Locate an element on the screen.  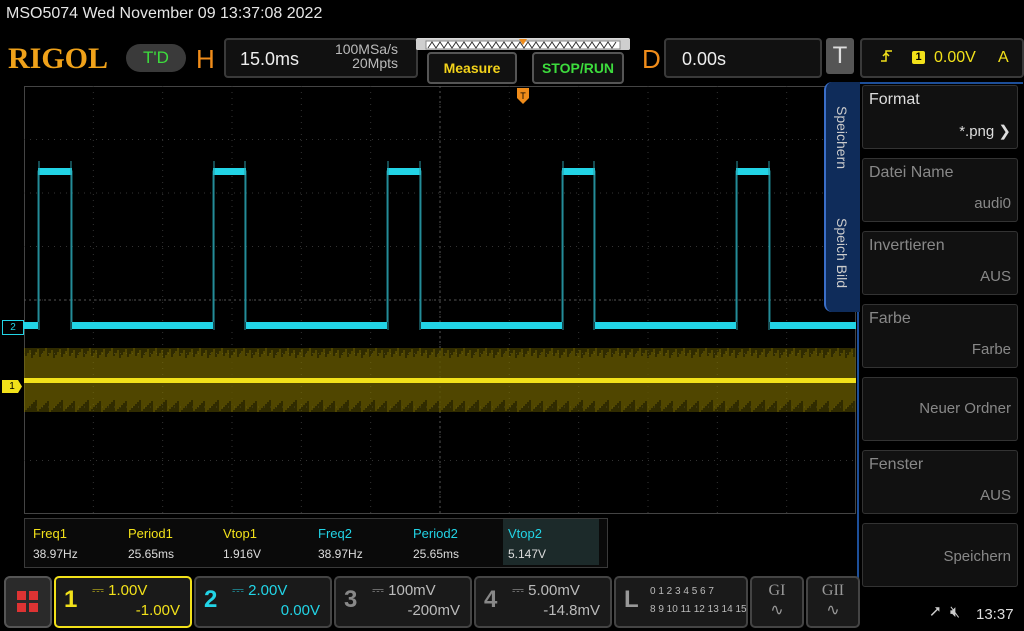
decoder-1-label: GI is located at coordinates (777, 590).